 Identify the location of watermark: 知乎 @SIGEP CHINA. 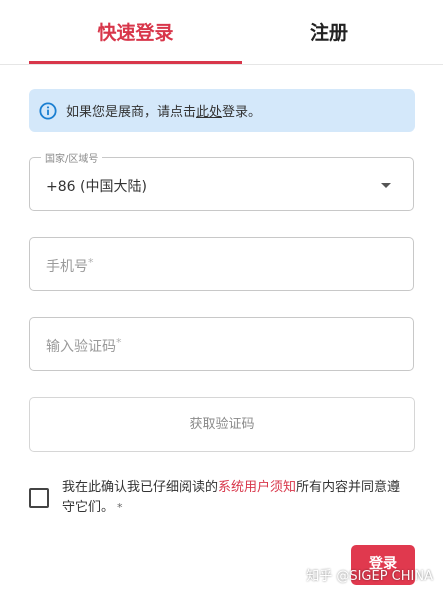
(369, 576).